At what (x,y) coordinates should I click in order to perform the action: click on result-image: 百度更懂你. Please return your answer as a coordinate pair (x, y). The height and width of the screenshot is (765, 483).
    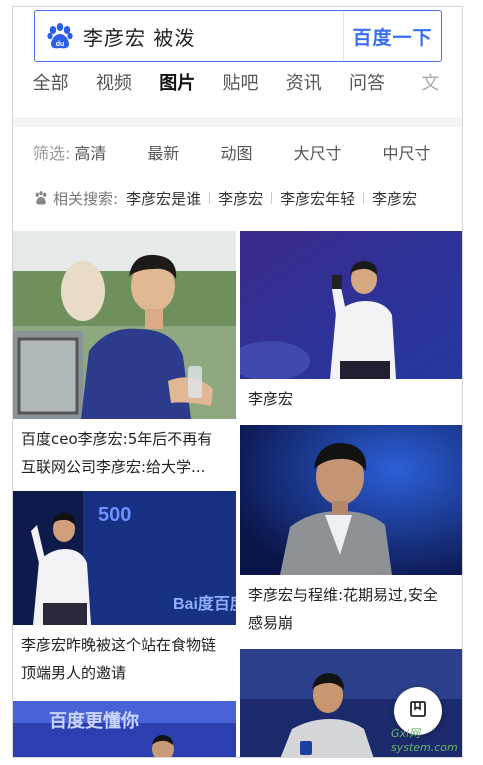
    Looking at the image, I should click on (124, 729).